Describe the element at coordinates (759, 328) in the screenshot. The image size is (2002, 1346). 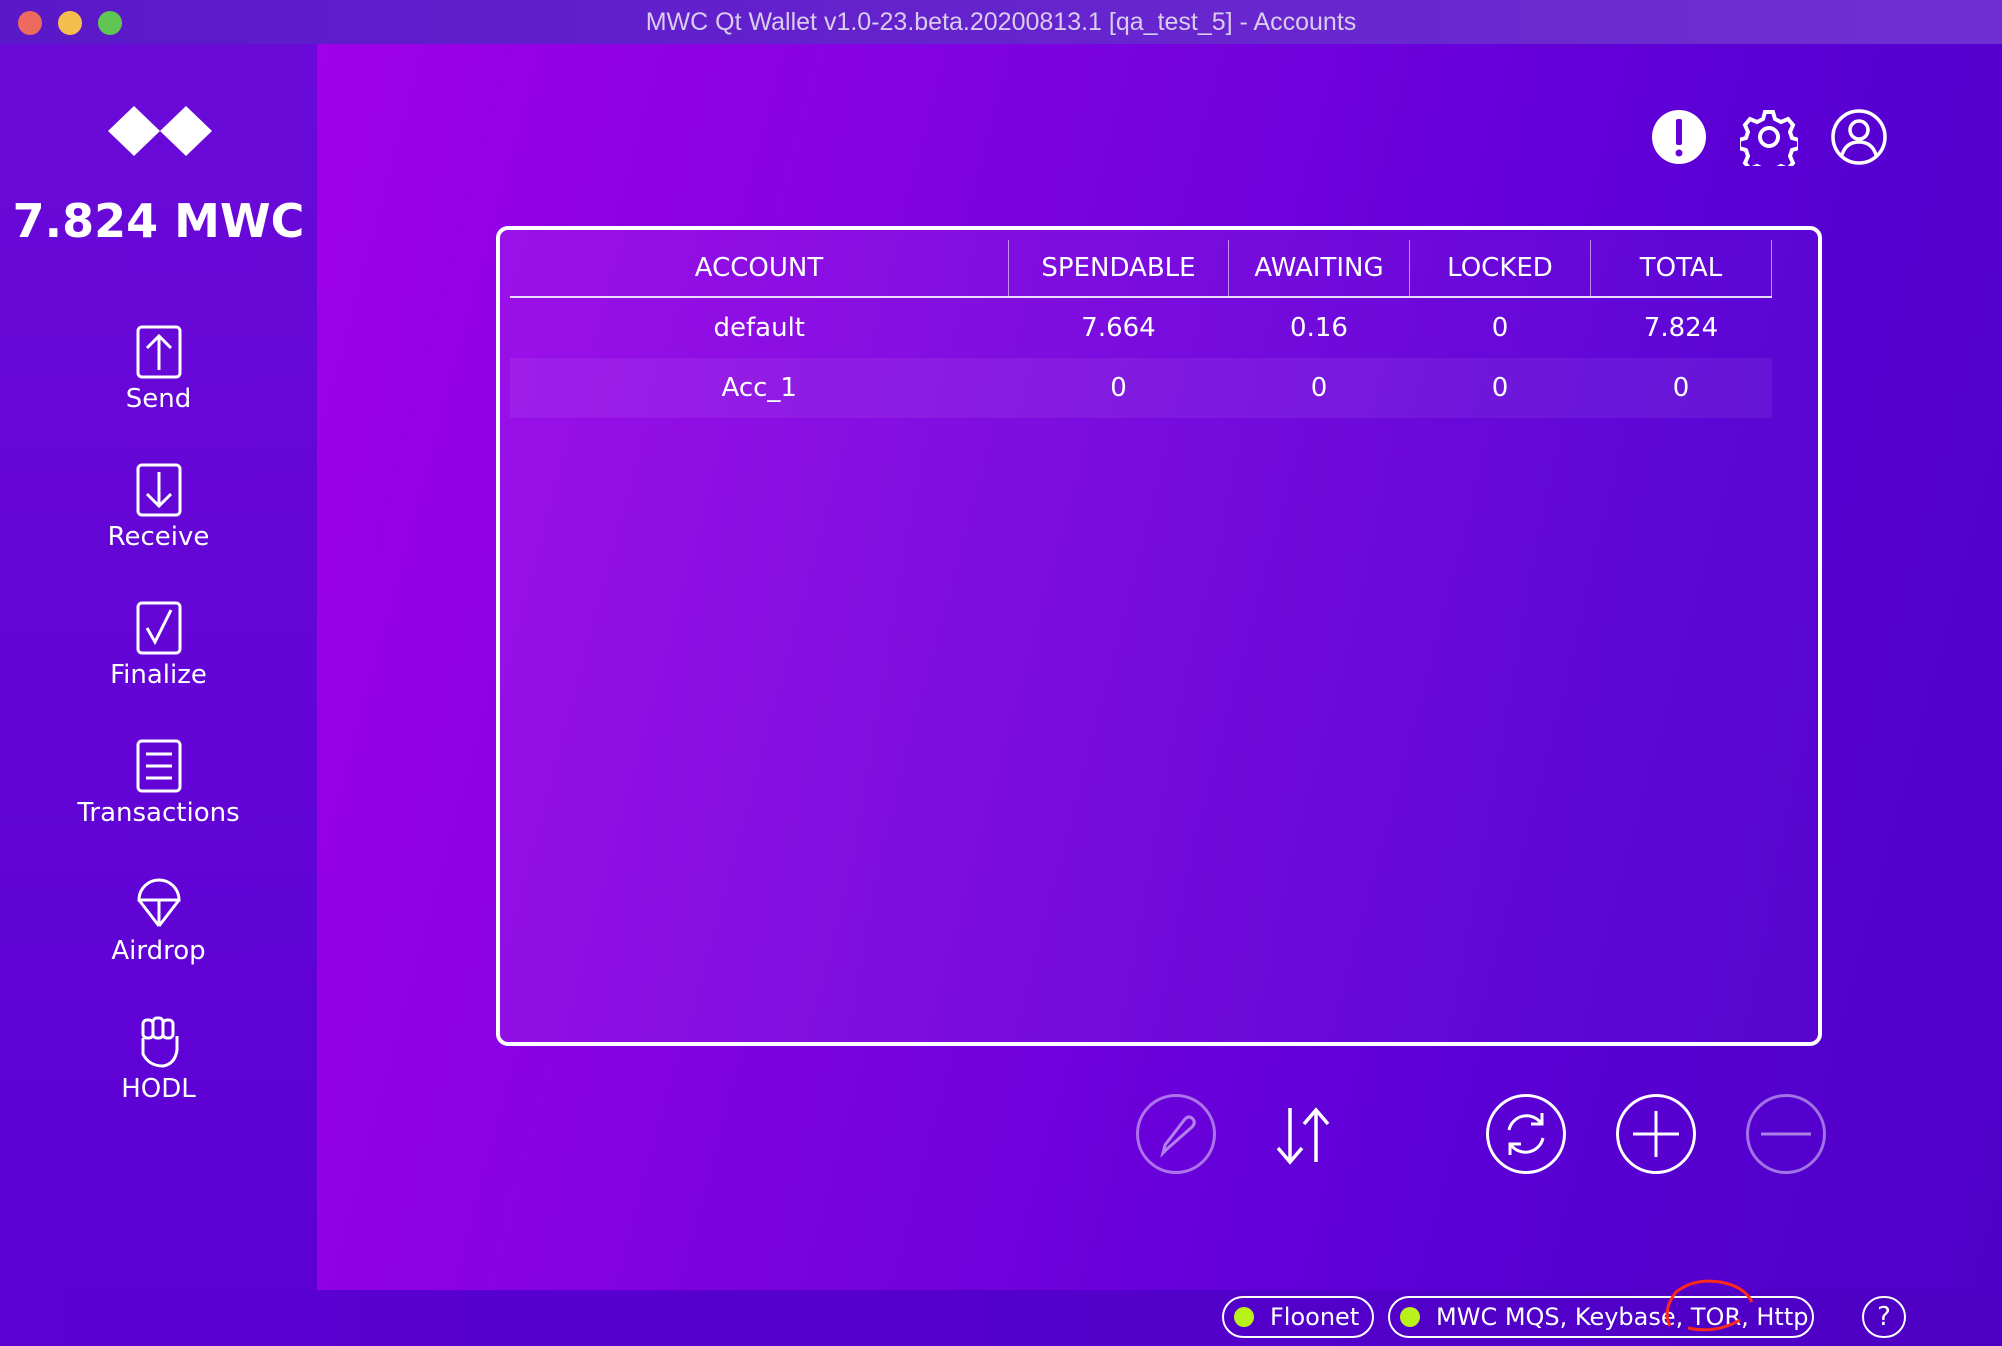
I see `cell-account: default` at that location.